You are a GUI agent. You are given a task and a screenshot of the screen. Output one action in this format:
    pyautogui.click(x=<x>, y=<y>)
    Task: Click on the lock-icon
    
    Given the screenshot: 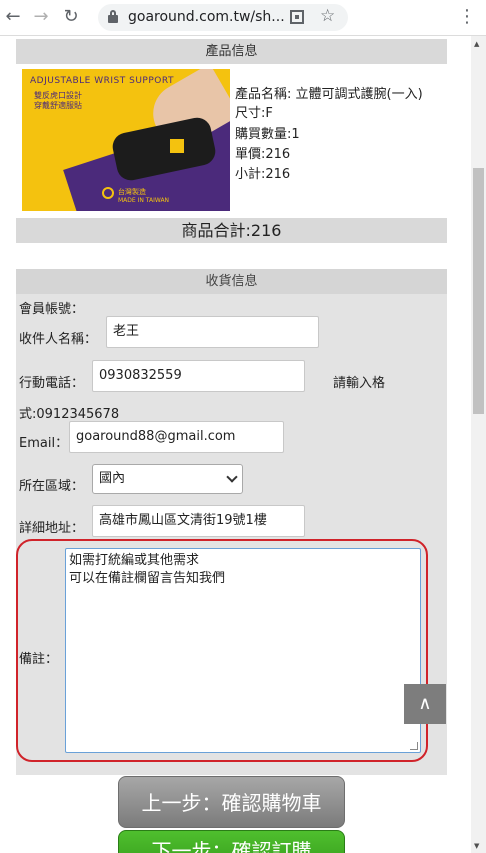 What is the action you would take?
    pyautogui.click(x=113, y=17)
    